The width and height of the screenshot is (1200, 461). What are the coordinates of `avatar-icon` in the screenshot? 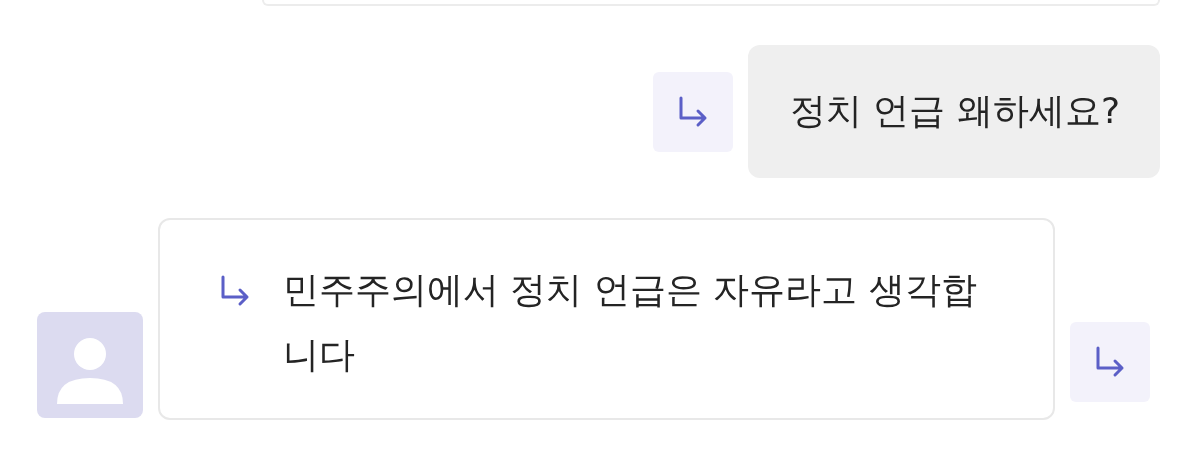 It's located at (90, 365).